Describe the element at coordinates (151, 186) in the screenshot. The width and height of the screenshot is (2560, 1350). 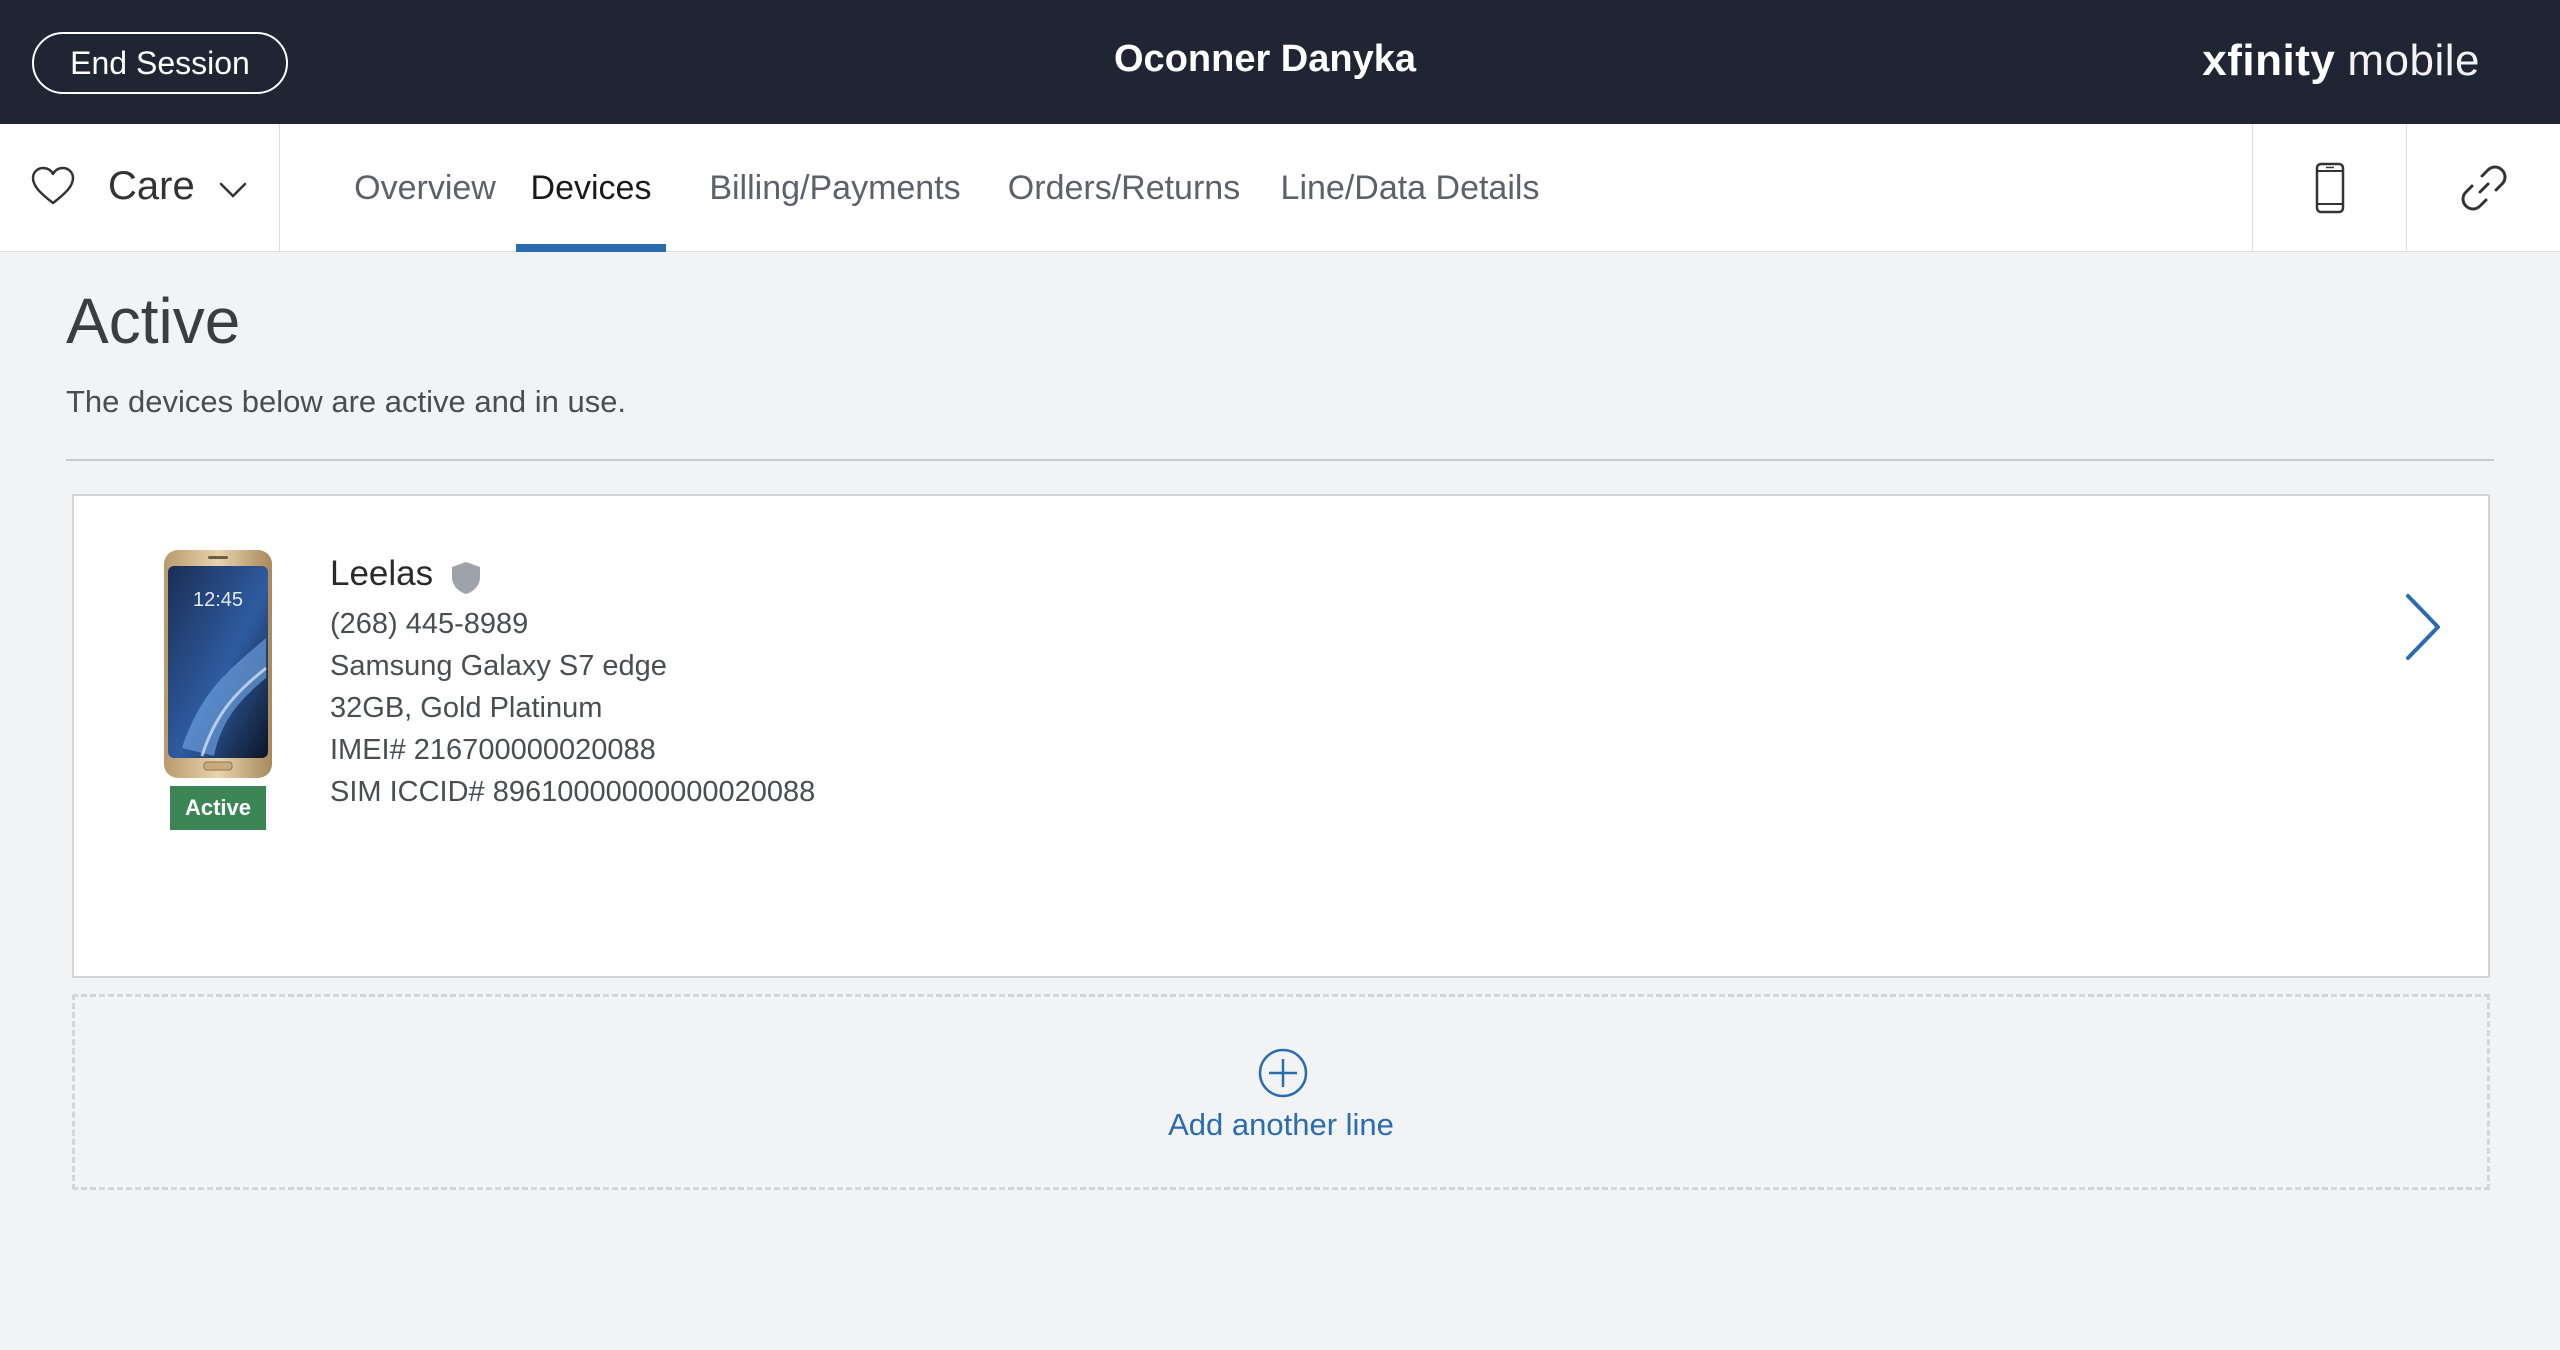
I see `care-menu-label: Care` at that location.